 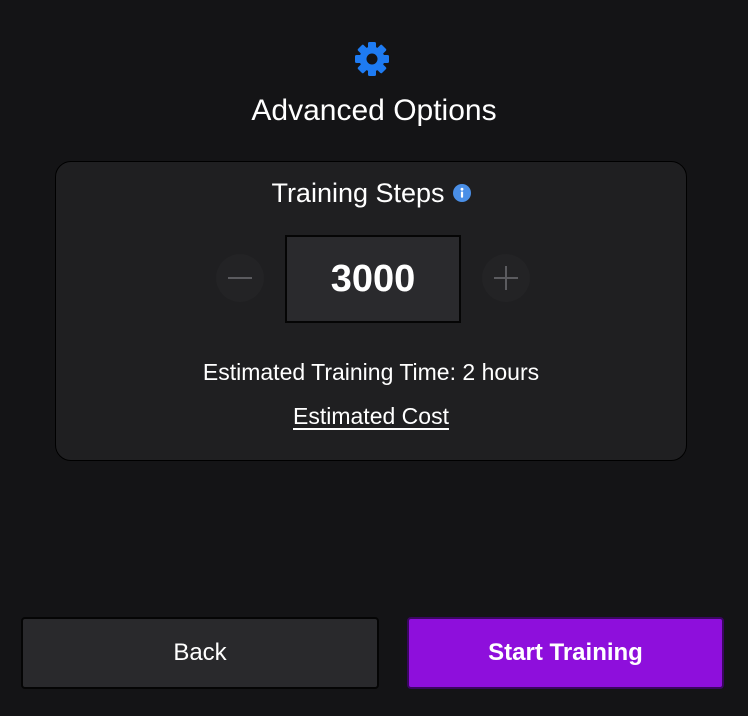 I want to click on start-training-button: Start Training, so click(x=565, y=653).